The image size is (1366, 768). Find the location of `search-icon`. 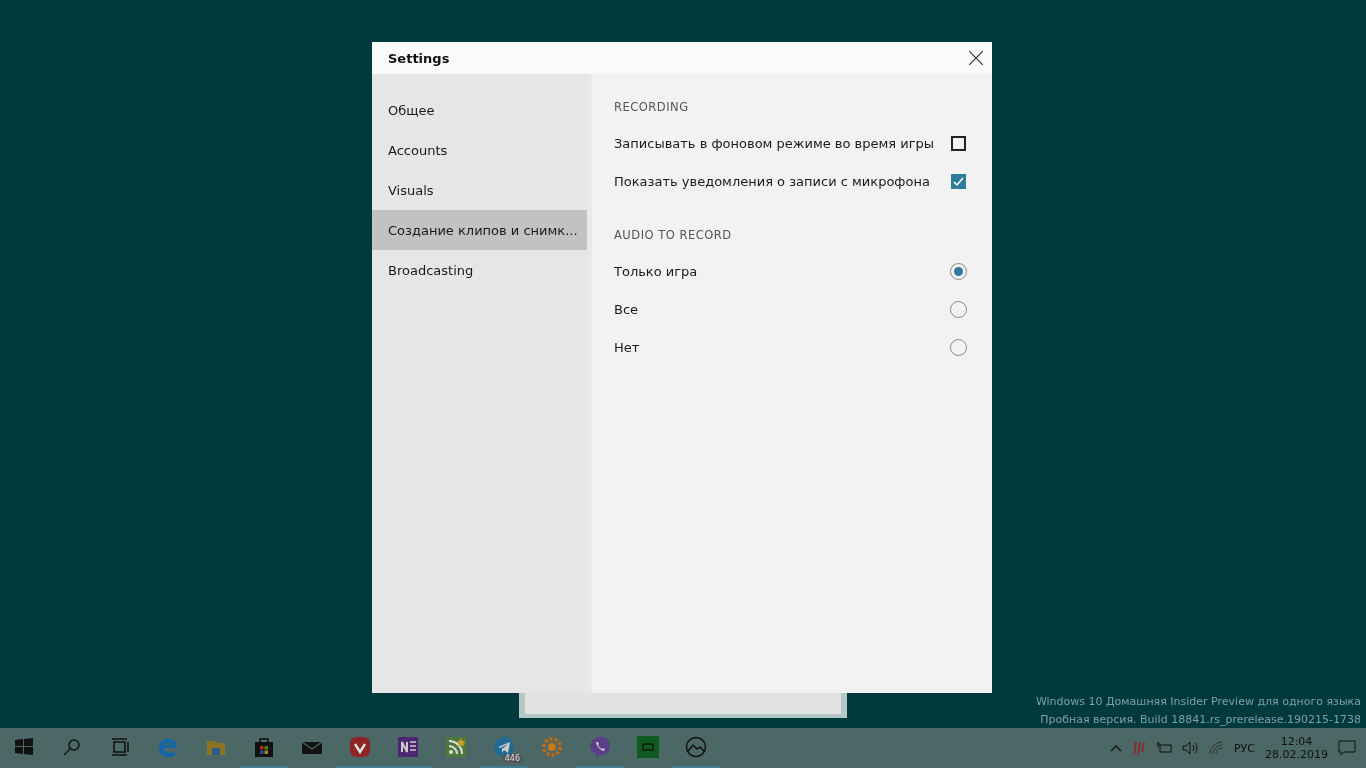

search-icon is located at coordinates (72, 747).